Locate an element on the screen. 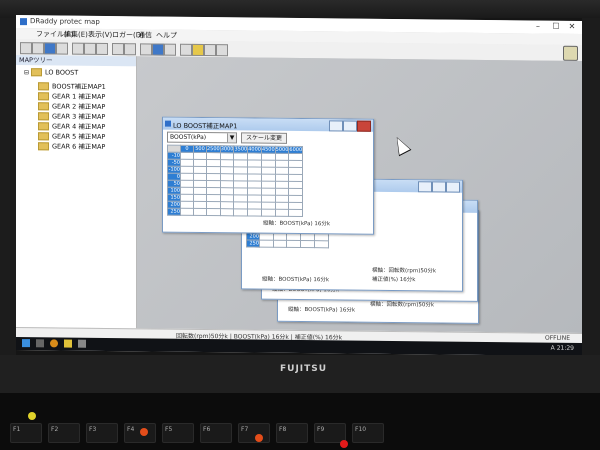  key-f1: F1 is located at coordinates (26, 433).